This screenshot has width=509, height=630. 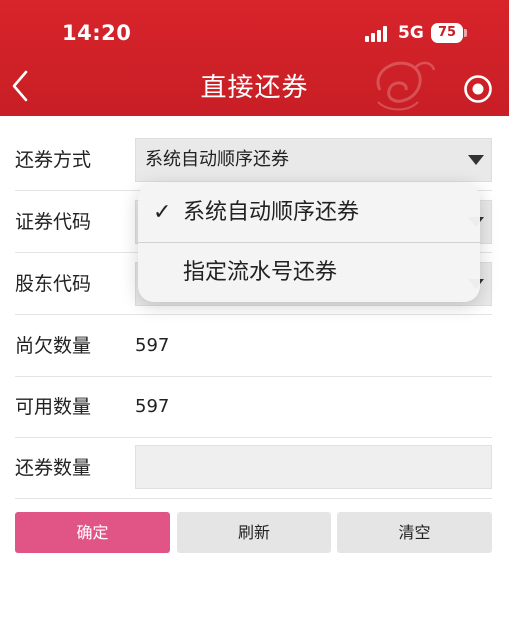 What do you see at coordinates (313, 467) in the screenshot?
I see `repay-quantity-input` at bounding box center [313, 467].